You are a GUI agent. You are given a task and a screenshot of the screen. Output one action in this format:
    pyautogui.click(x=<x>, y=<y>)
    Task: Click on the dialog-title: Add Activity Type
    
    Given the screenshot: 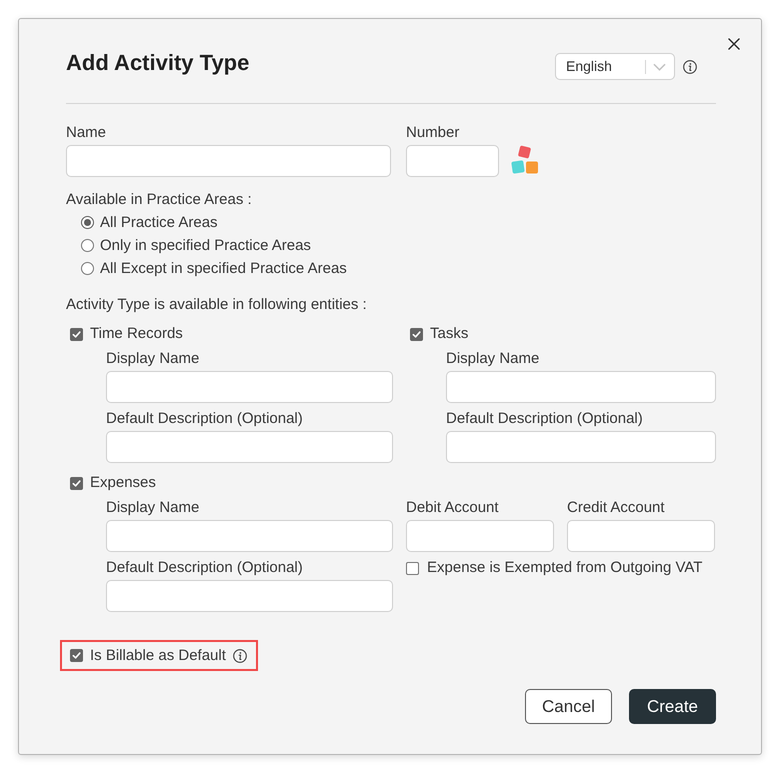 What is the action you would take?
    pyautogui.click(x=158, y=63)
    